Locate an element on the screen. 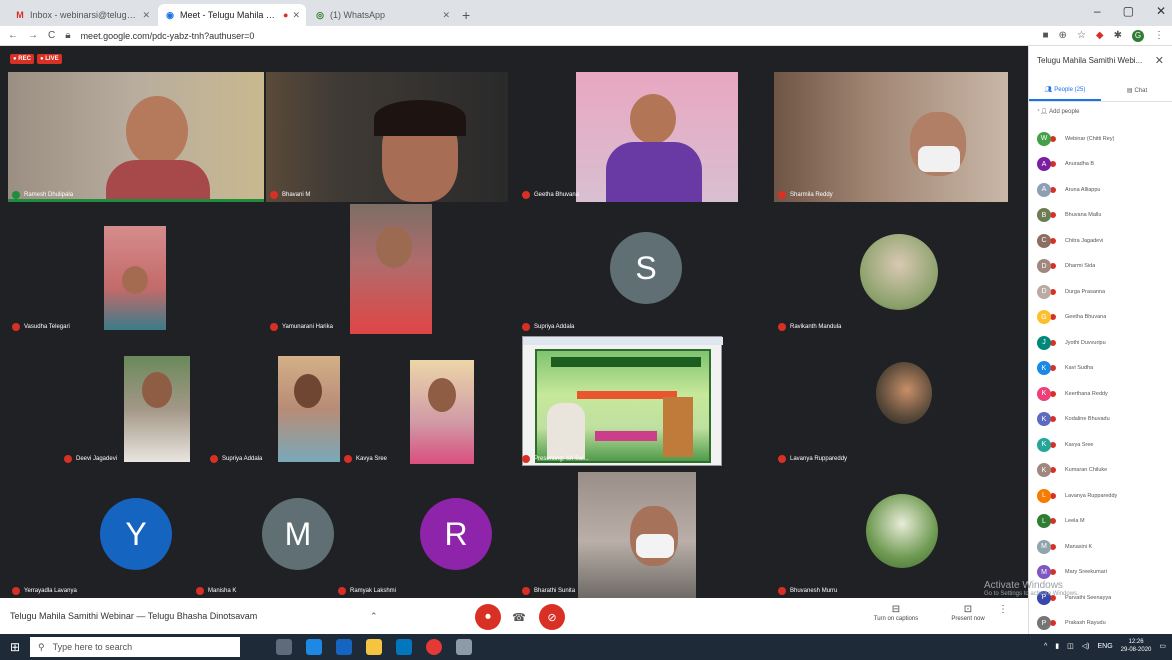 This screenshot has height=660, width=1172. mic-on-icon is located at coordinates (16, 195).